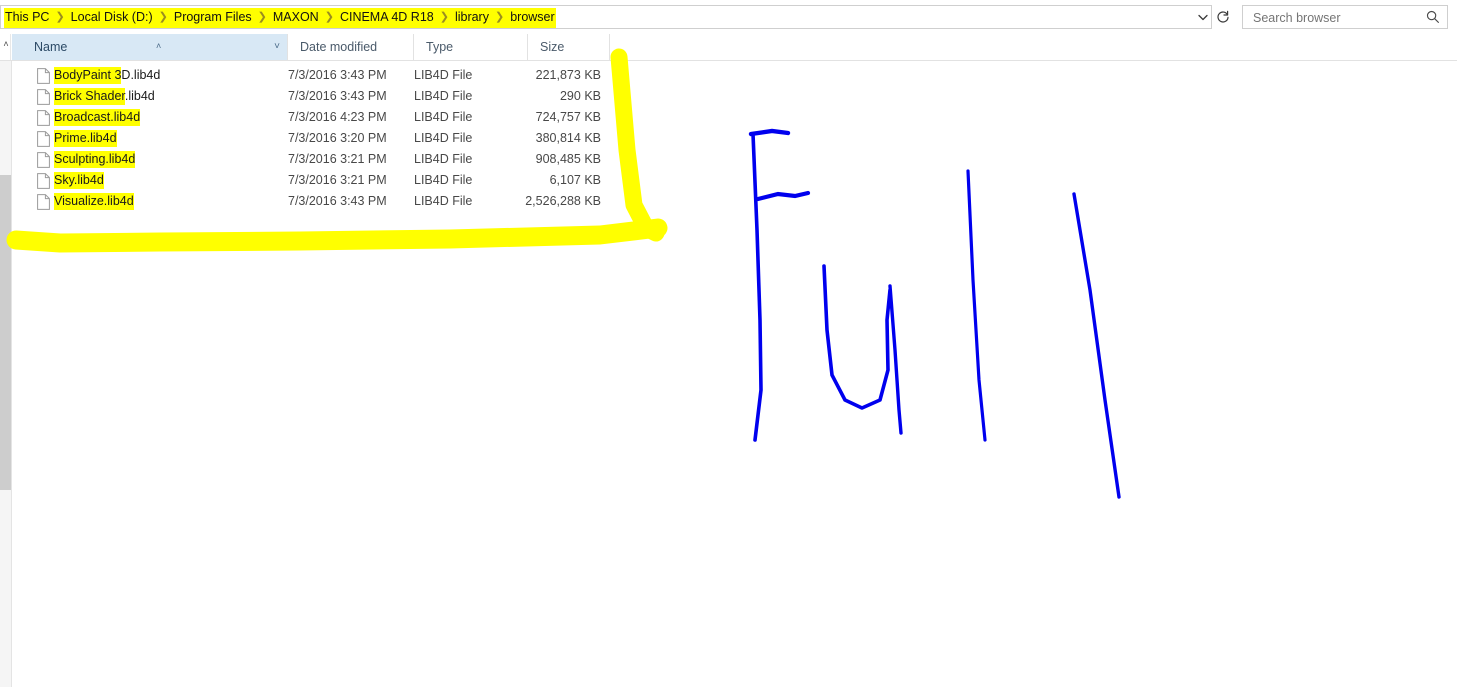 This screenshot has height=687, width=1457. Describe the element at coordinates (580, 96) in the screenshot. I see `file-size: 290 KB` at that location.